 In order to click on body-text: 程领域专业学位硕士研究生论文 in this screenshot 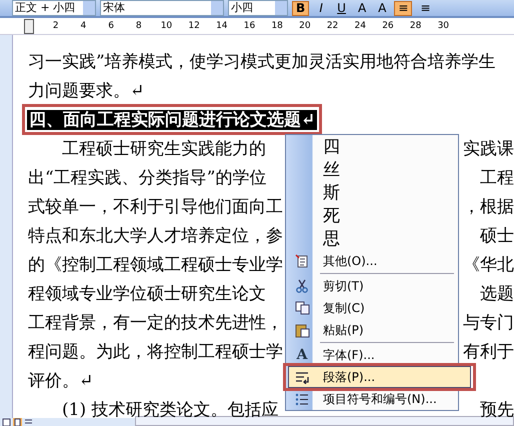, I will do `click(147, 294)`.